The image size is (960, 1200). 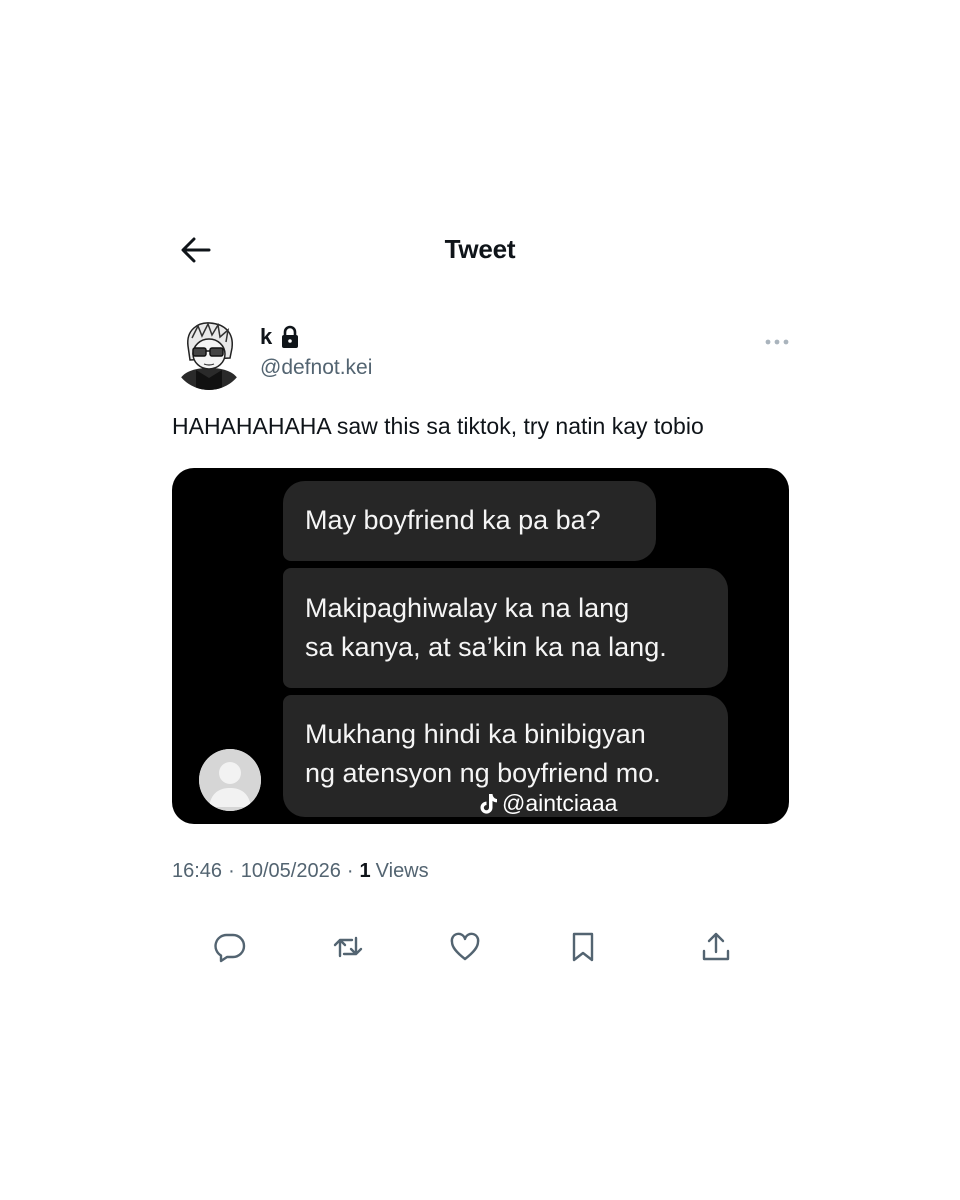 I want to click on tweet-time: 16:46, so click(x=197, y=871).